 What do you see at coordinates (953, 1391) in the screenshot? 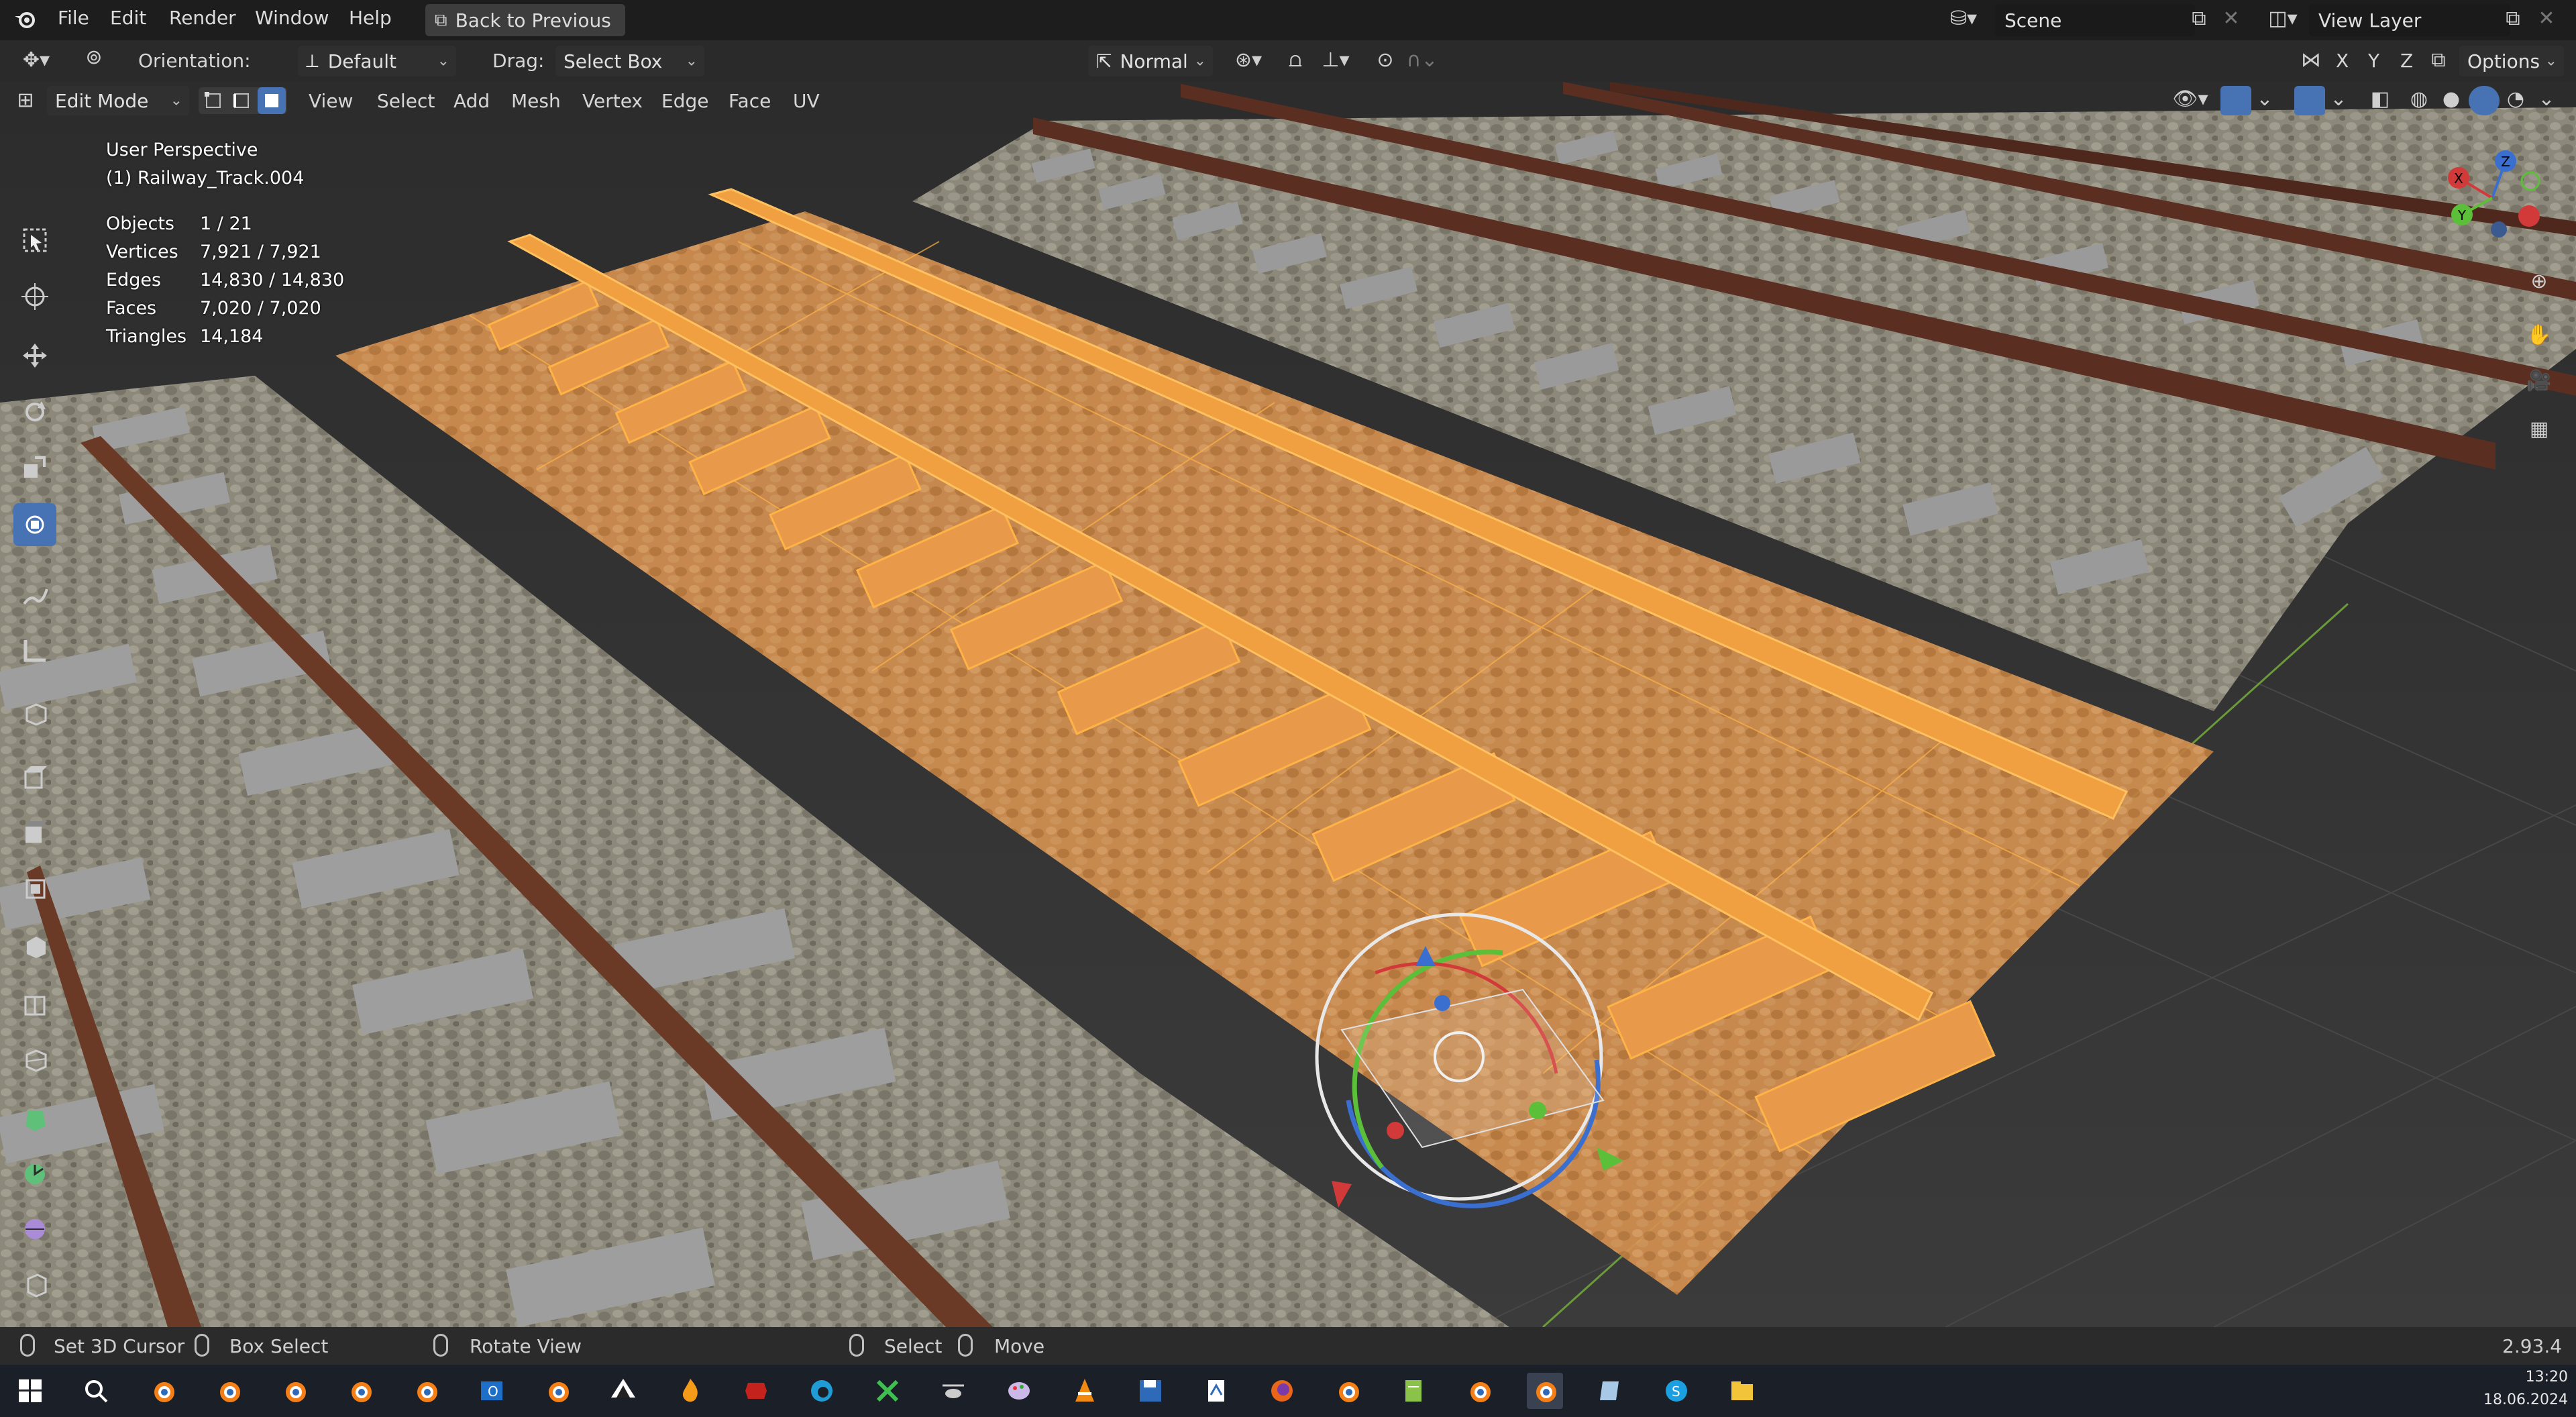
I see `helicopter-app-icon` at bounding box center [953, 1391].